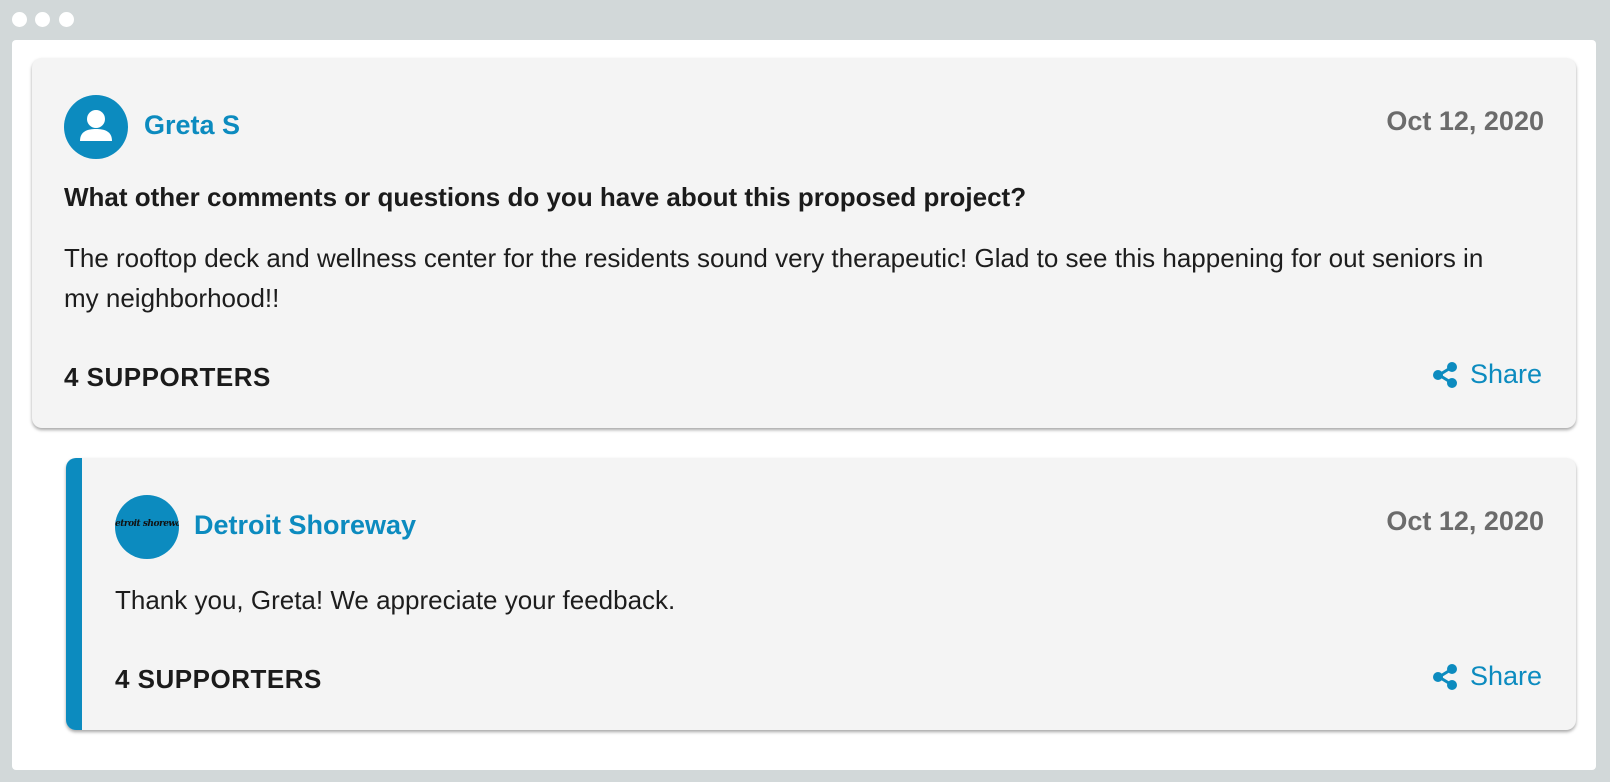 The width and height of the screenshot is (1610, 782). I want to click on reply-supporters-count: 4 SUPPORTERS, so click(218, 679).